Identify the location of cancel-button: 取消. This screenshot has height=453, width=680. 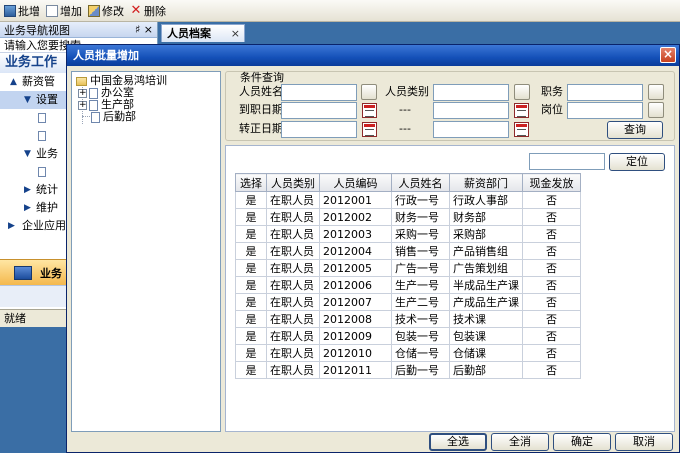
(644, 442).